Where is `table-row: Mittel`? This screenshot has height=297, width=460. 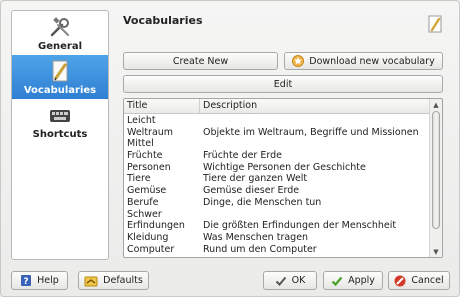 table-row: Mittel is located at coordinates (277, 144).